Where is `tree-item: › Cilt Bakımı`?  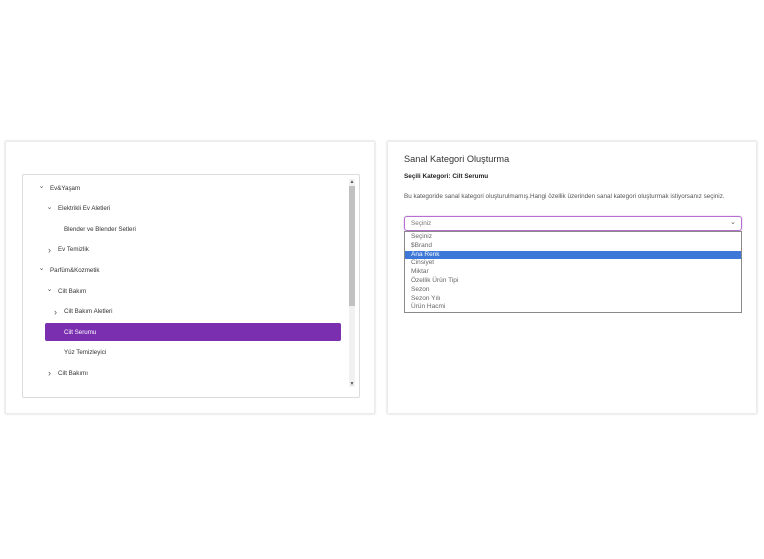 tree-item: › Cilt Bakımı is located at coordinates (66, 373).